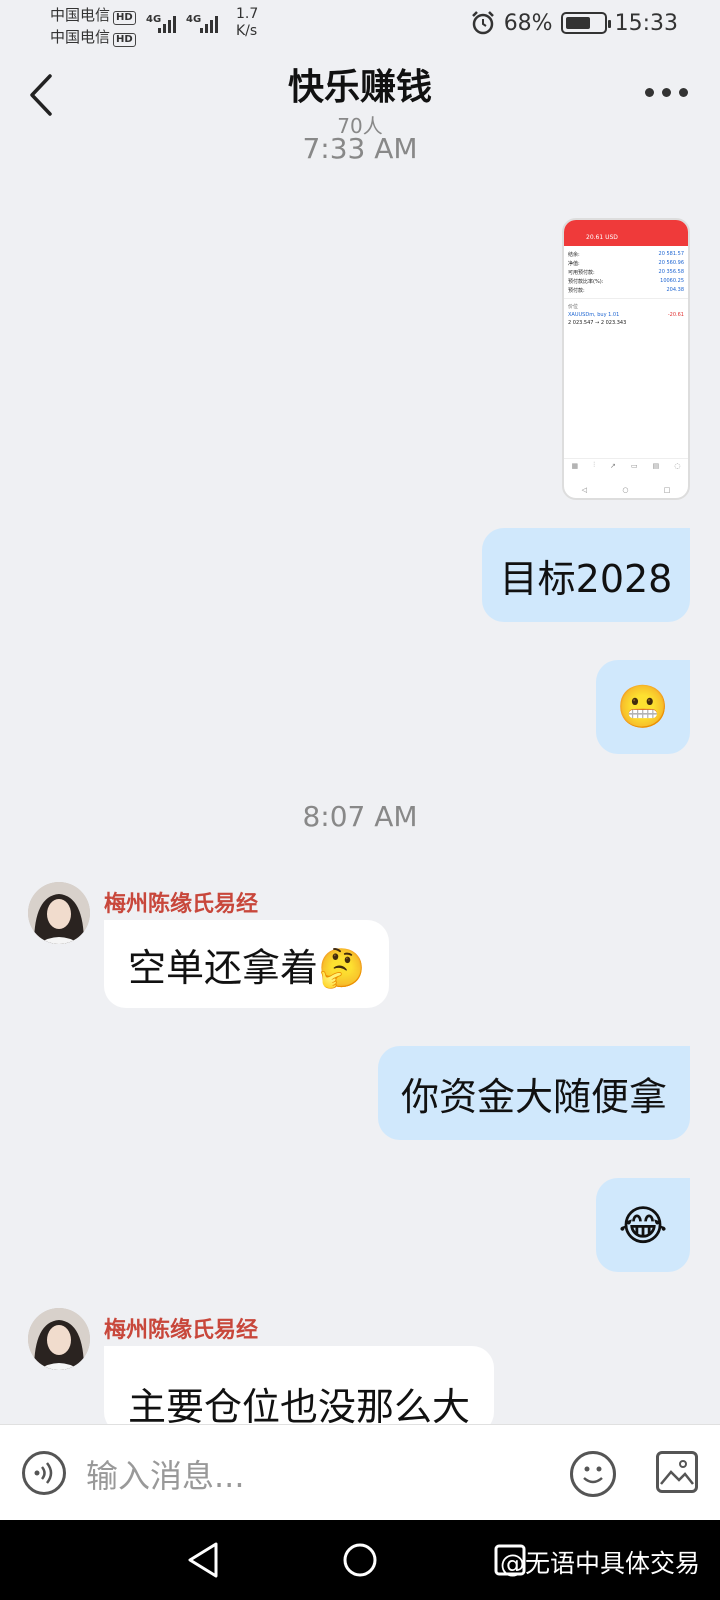 The height and width of the screenshot is (1600, 720). Describe the element at coordinates (599, 1563) in the screenshot. I see `watermark: @无语中具体交易` at that location.